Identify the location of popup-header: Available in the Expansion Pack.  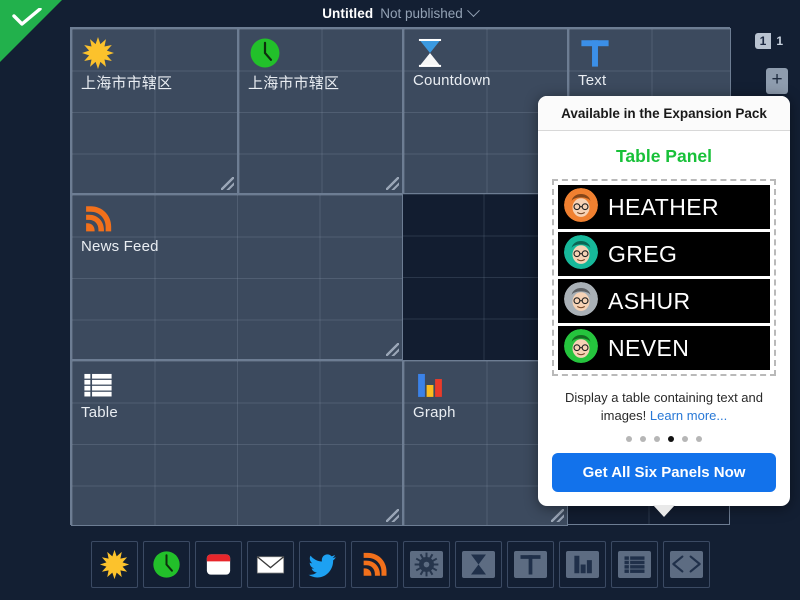
(664, 113).